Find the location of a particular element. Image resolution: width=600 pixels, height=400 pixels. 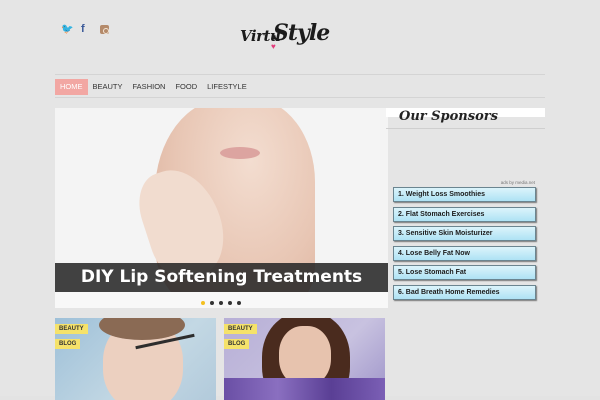

sponsor-link: 2. Flat Stomach Exercises is located at coordinates (464, 214).